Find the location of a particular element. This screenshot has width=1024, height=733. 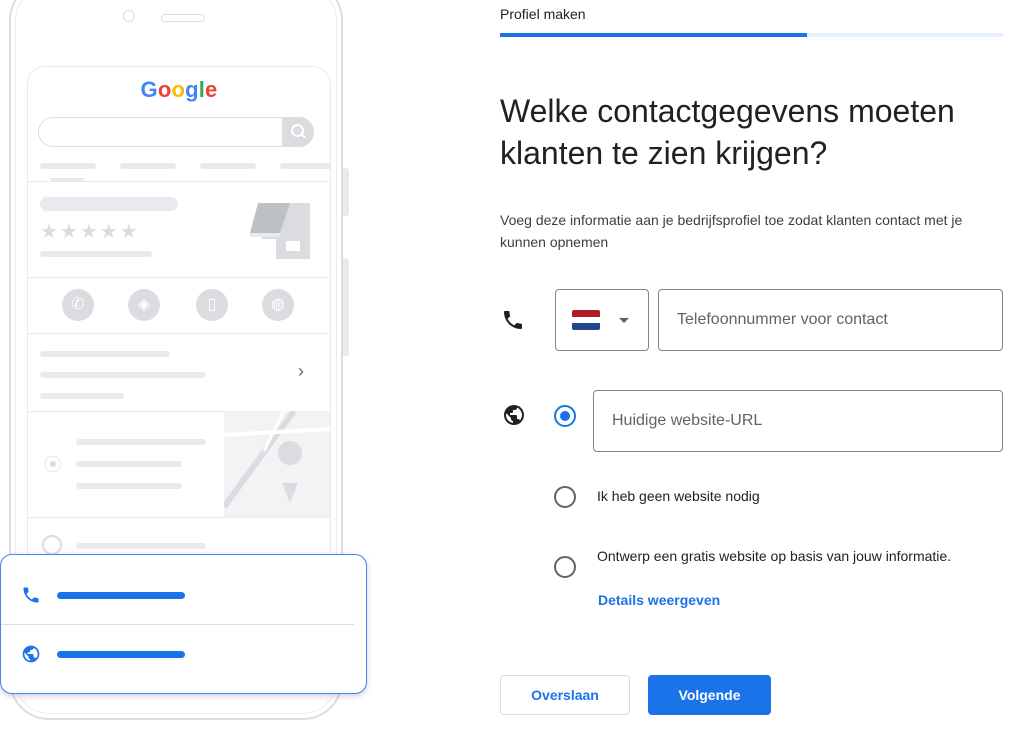

call-icon: ✆ is located at coordinates (78, 305).